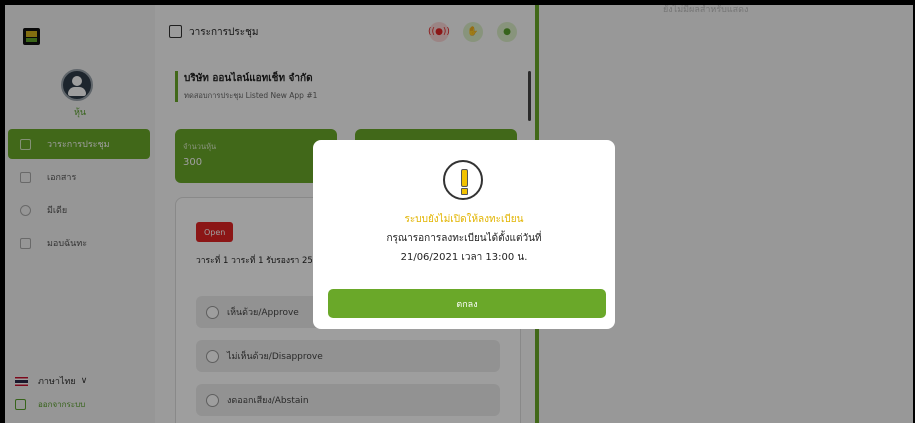 This screenshot has height=423, width=915. What do you see at coordinates (464, 219) in the screenshot?
I see `dialog-title: ระบบยังไม่เปิดให้ลงทะเบียน` at bounding box center [464, 219].